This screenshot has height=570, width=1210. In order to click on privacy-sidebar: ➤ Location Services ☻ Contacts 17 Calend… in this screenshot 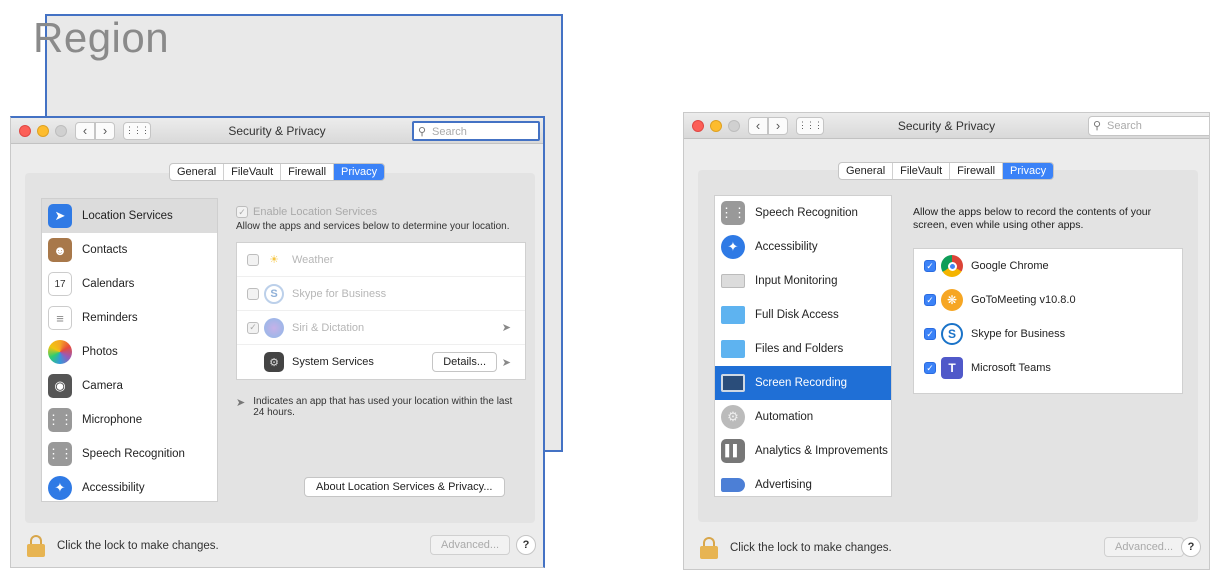, I will do `click(129, 350)`.